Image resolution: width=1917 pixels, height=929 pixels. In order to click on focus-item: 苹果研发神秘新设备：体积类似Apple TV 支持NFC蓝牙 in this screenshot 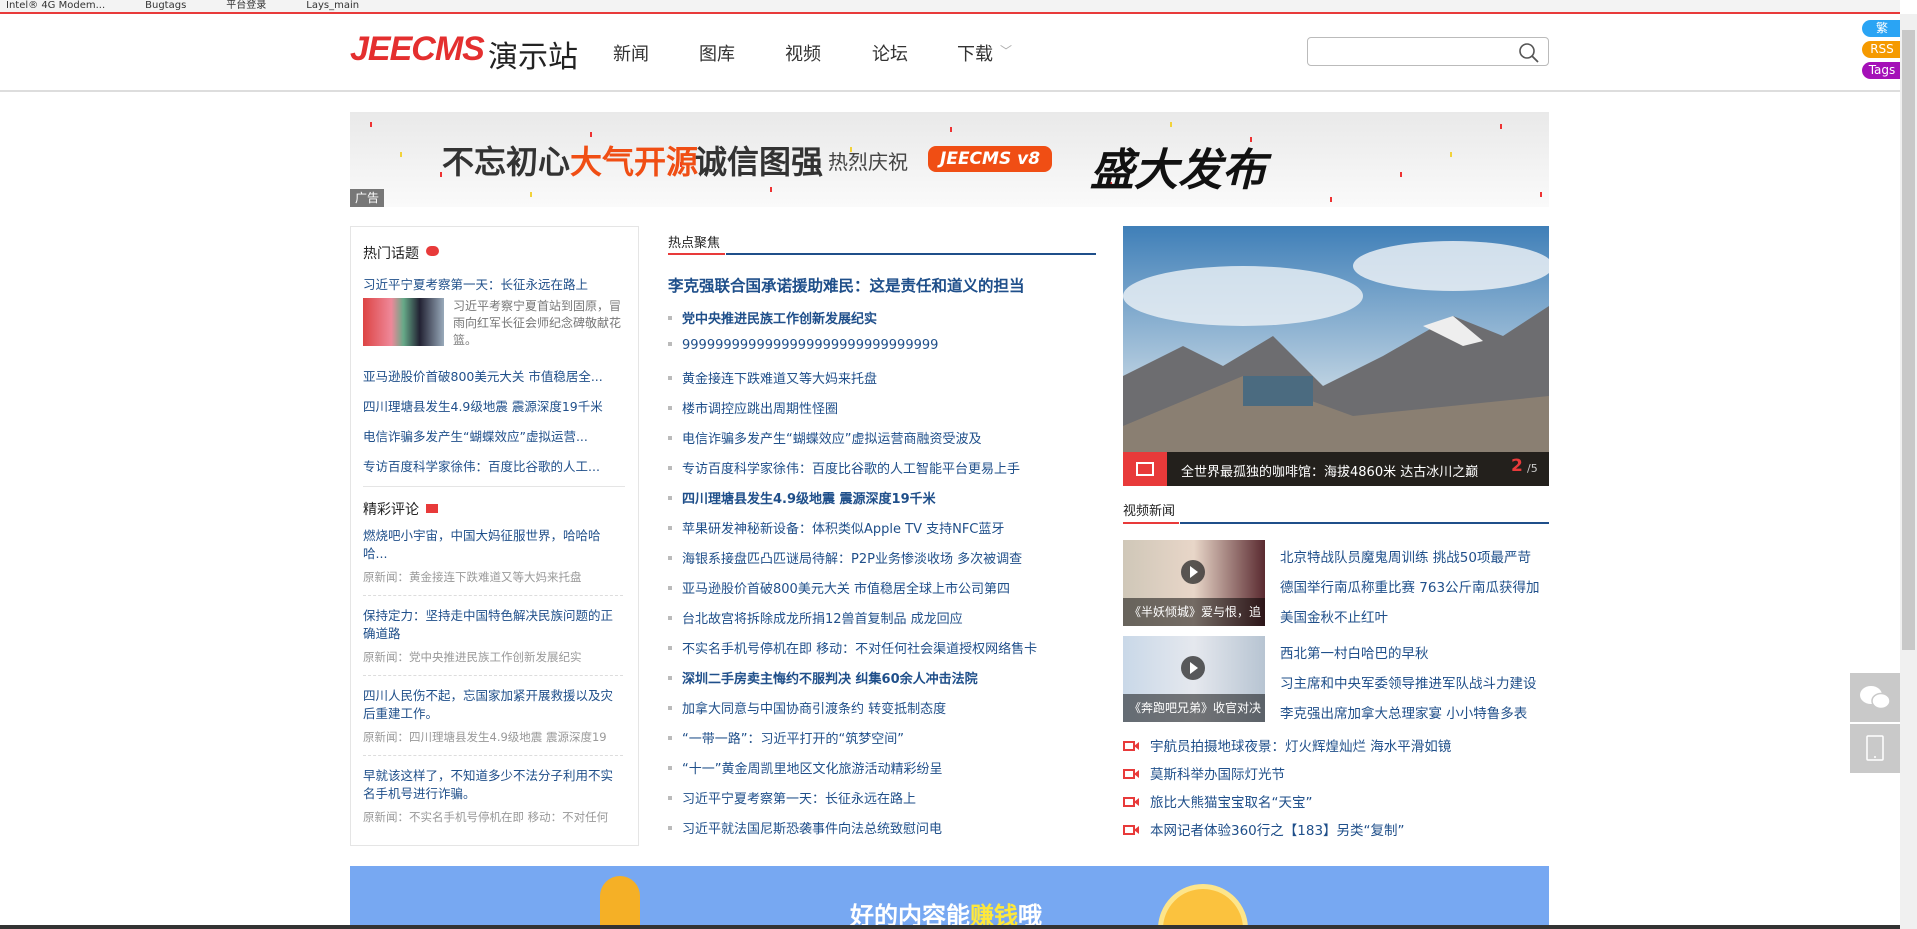, I will do `click(836, 527)`.